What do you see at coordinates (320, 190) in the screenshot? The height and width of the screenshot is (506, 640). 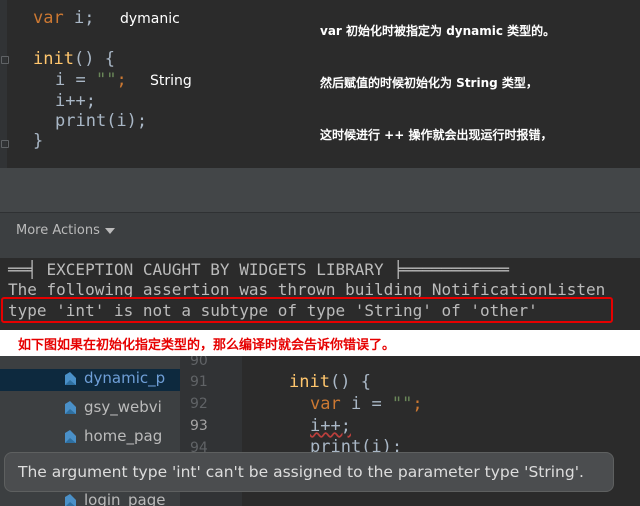 I see `toolbar-stripe` at bounding box center [320, 190].